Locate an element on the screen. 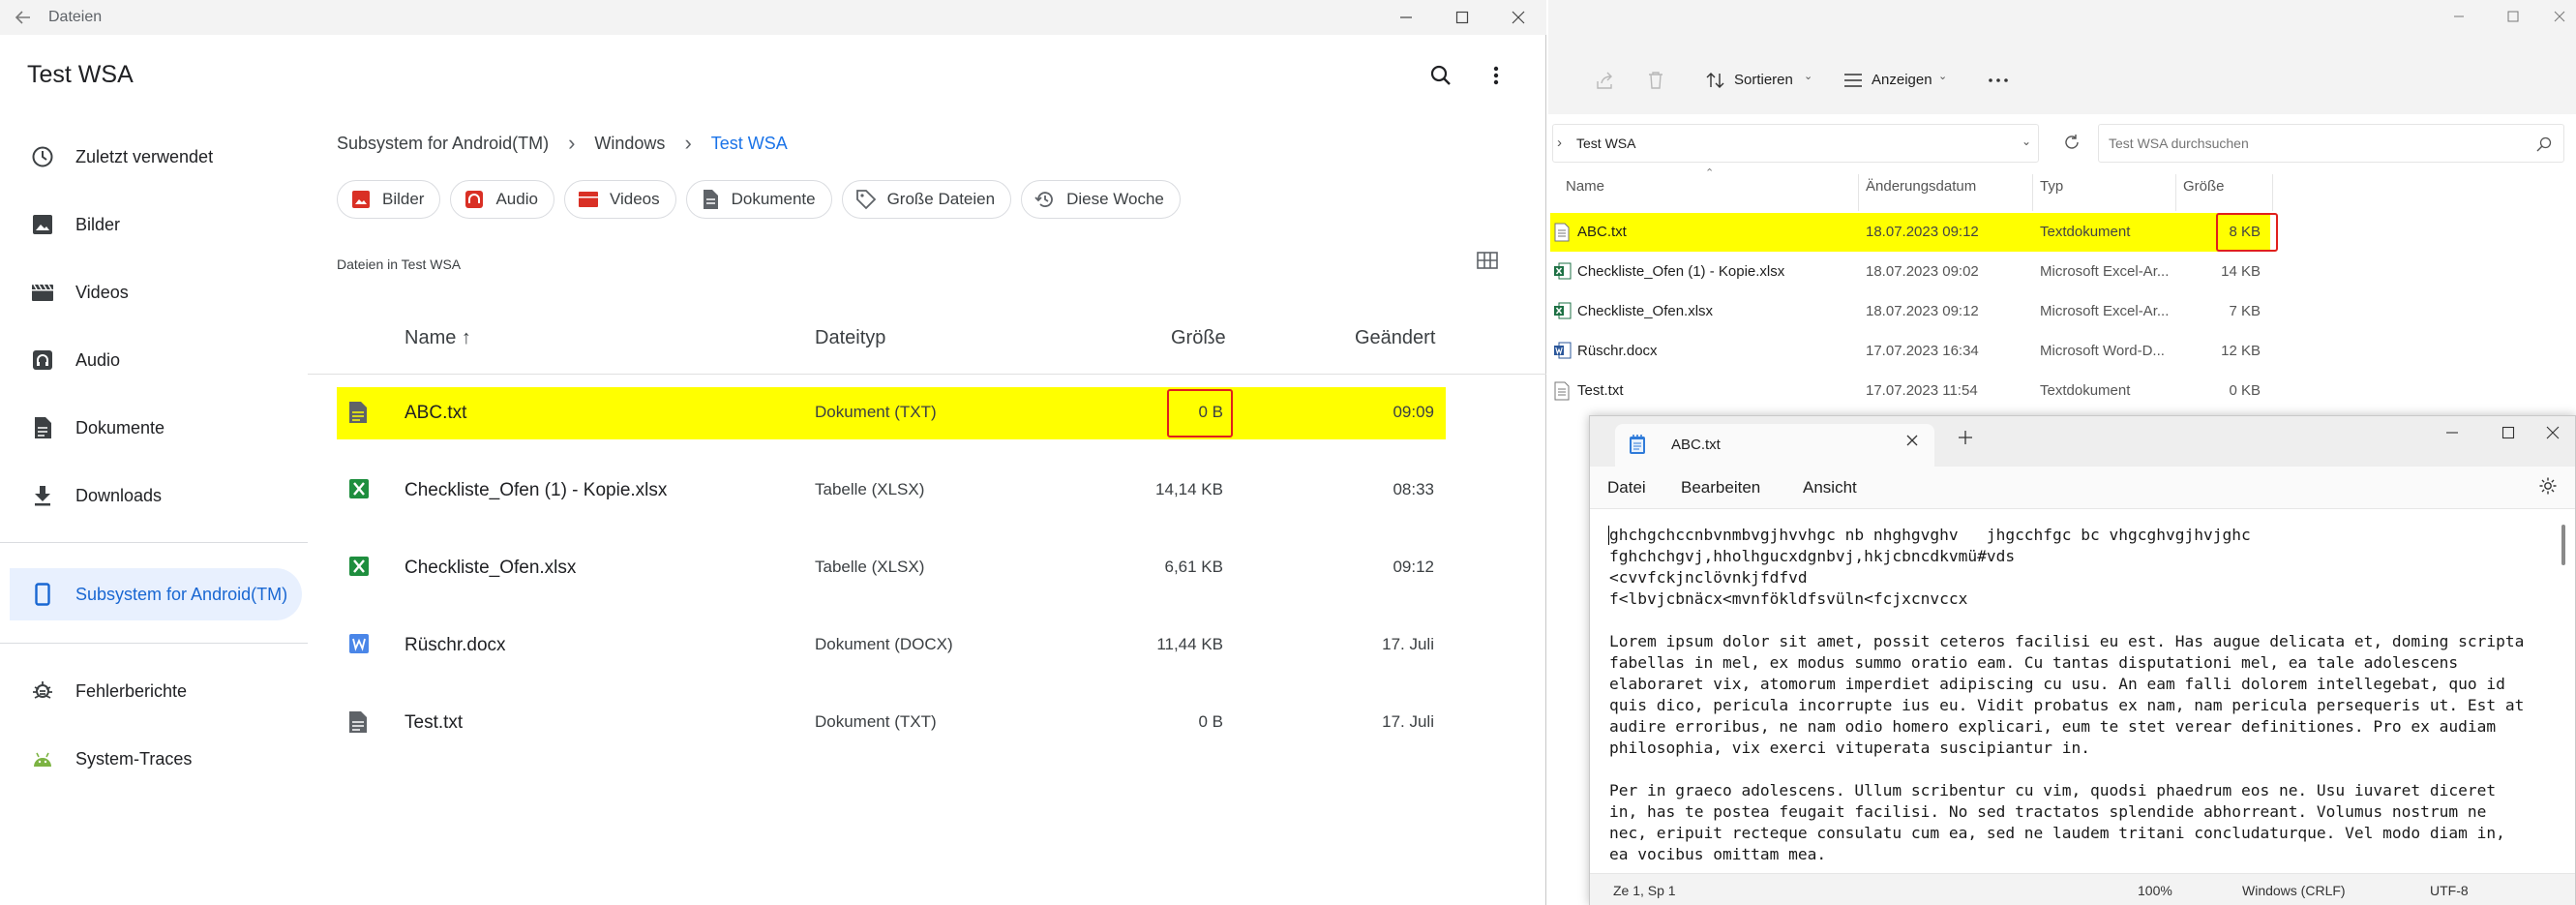 The image size is (2576, 905). status-zoom: 100% is located at coordinates (2155, 890).